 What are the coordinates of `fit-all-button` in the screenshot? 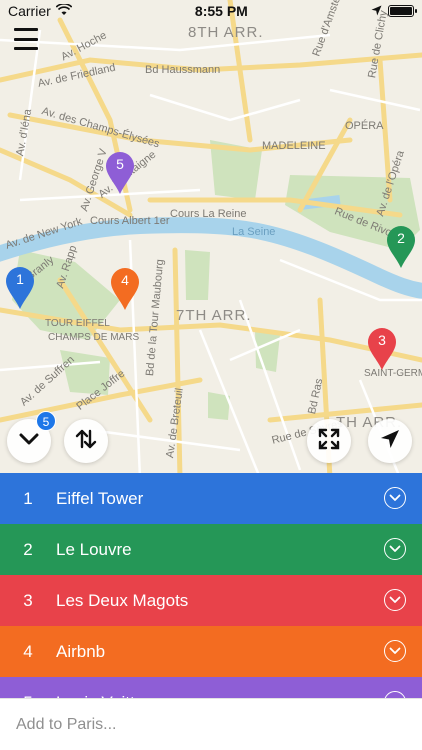 It's located at (329, 441).